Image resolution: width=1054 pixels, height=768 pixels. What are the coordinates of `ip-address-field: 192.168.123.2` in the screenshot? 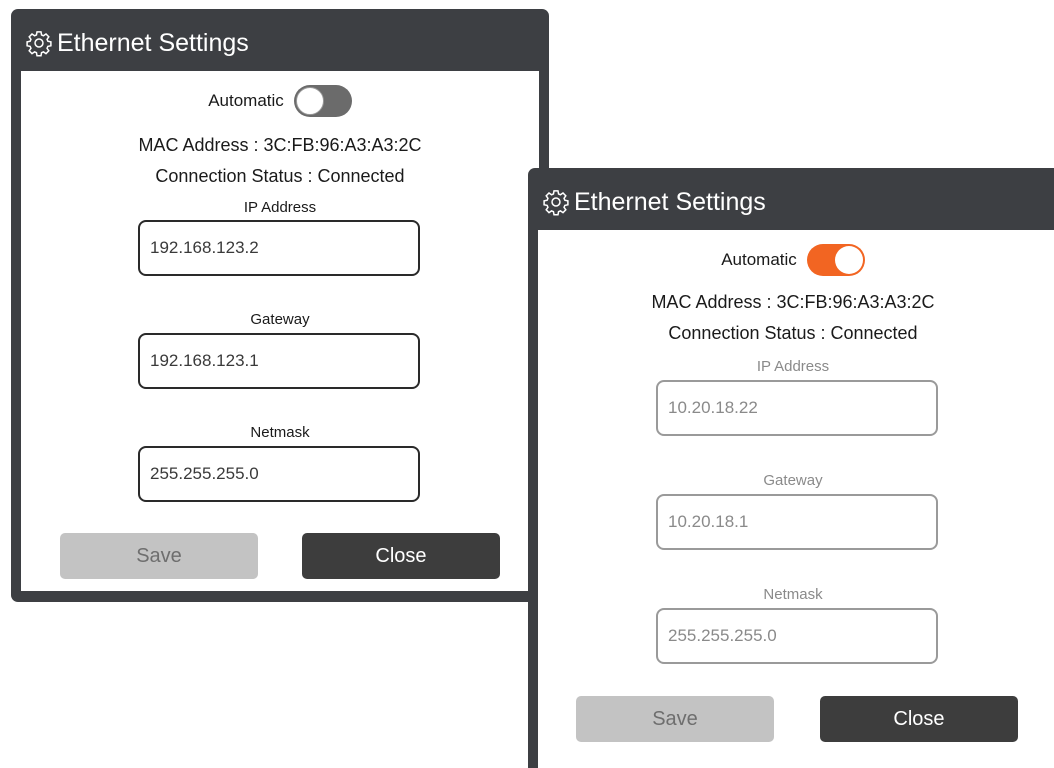 It's located at (279, 248).